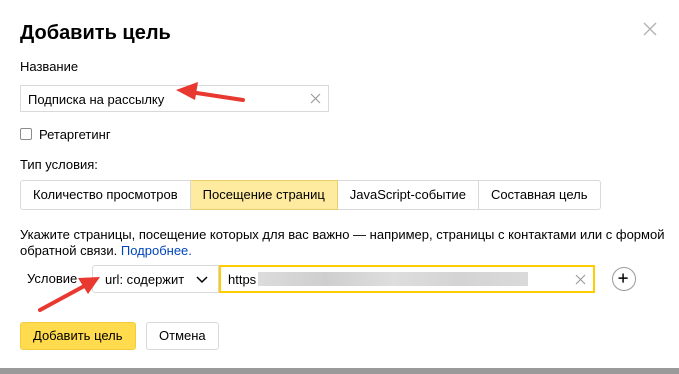  I want to click on goal-name-input: Подписка на рассылку, so click(174, 98).